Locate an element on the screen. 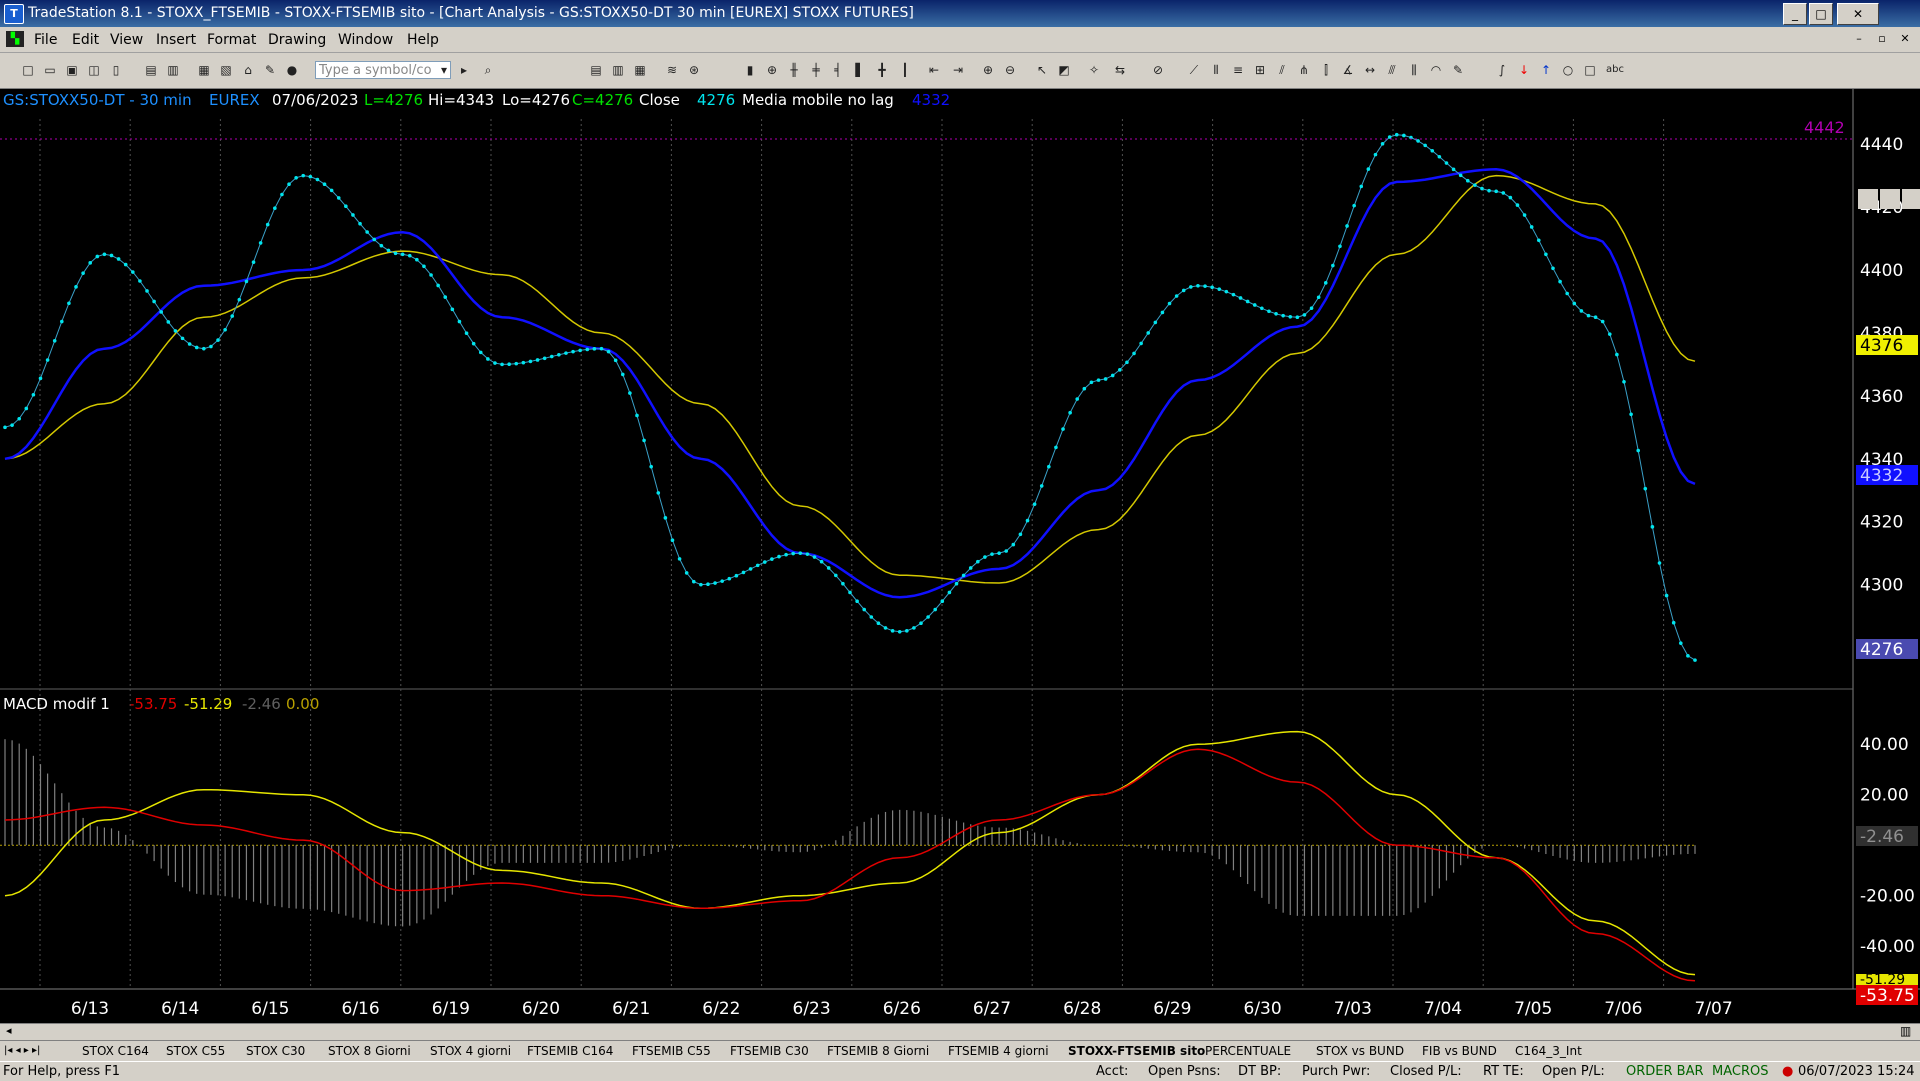 The height and width of the screenshot is (1081, 1920). chart-close-button is located at coordinates (1911, 199).